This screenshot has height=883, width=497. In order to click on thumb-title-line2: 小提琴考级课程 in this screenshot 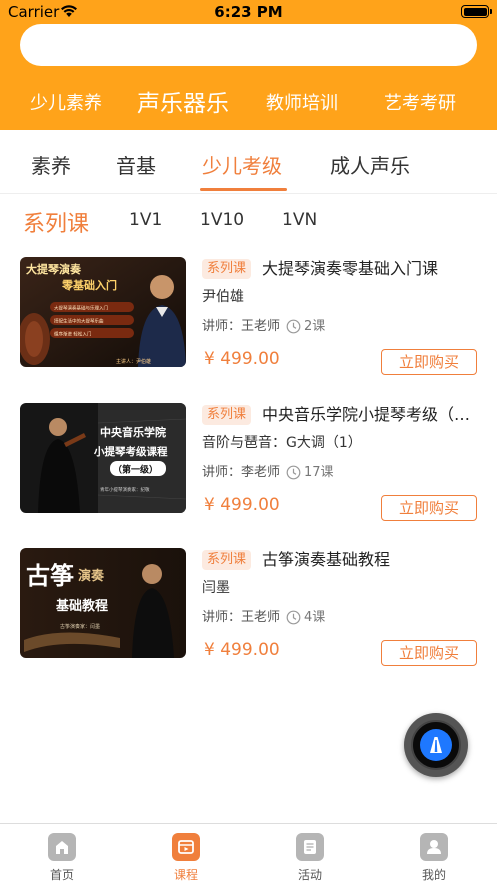, I will do `click(130, 451)`.